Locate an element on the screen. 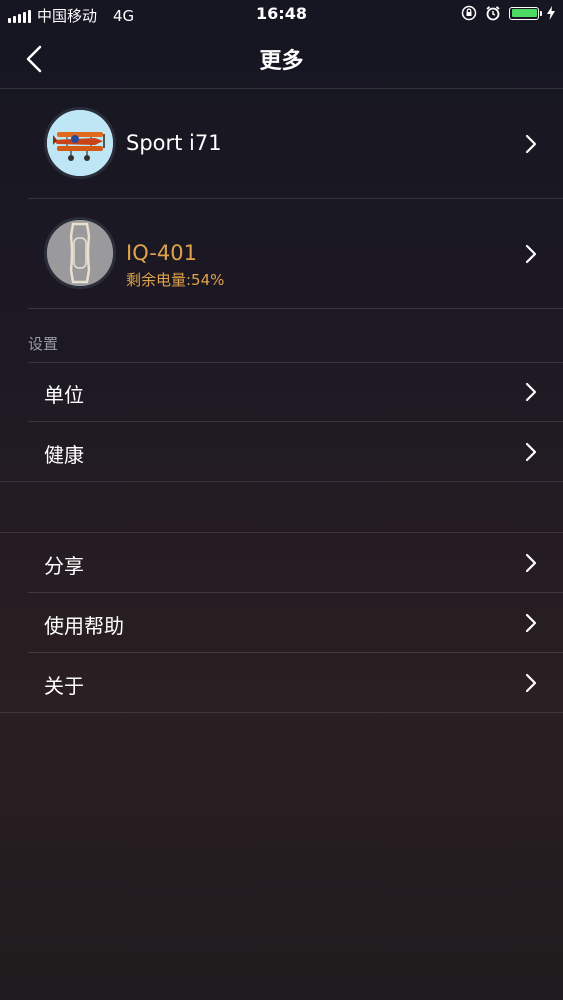 Image resolution: width=563 pixels, height=1000 pixels. status-right is located at coordinates (508, 13).